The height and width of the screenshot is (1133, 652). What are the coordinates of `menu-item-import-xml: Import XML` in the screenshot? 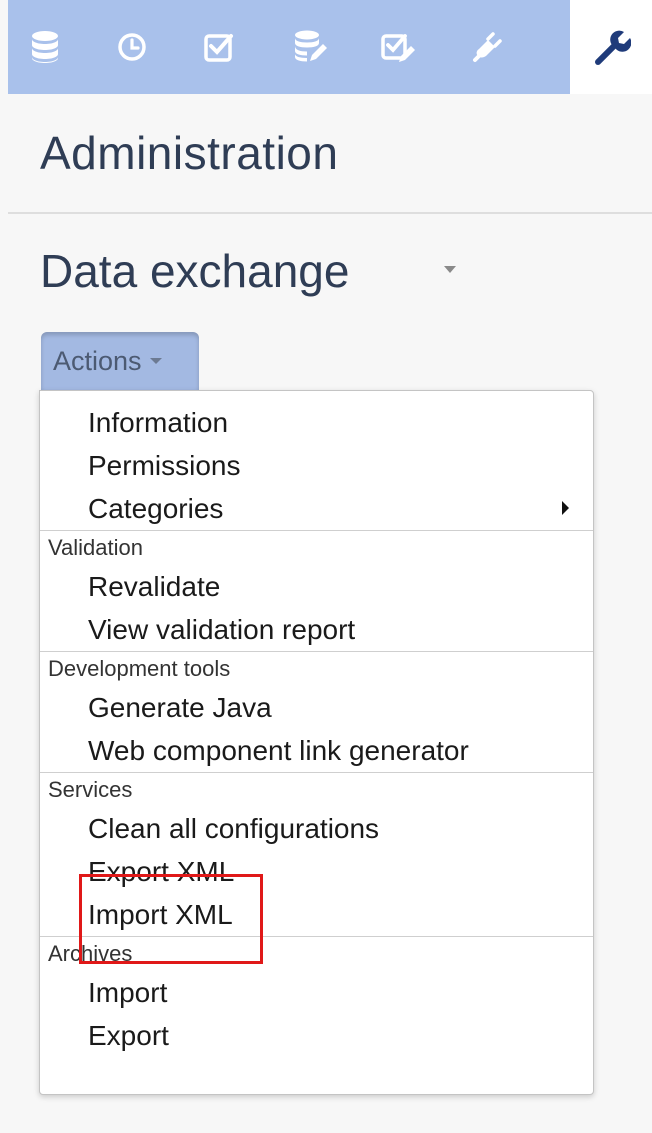 It's located at (316, 914).